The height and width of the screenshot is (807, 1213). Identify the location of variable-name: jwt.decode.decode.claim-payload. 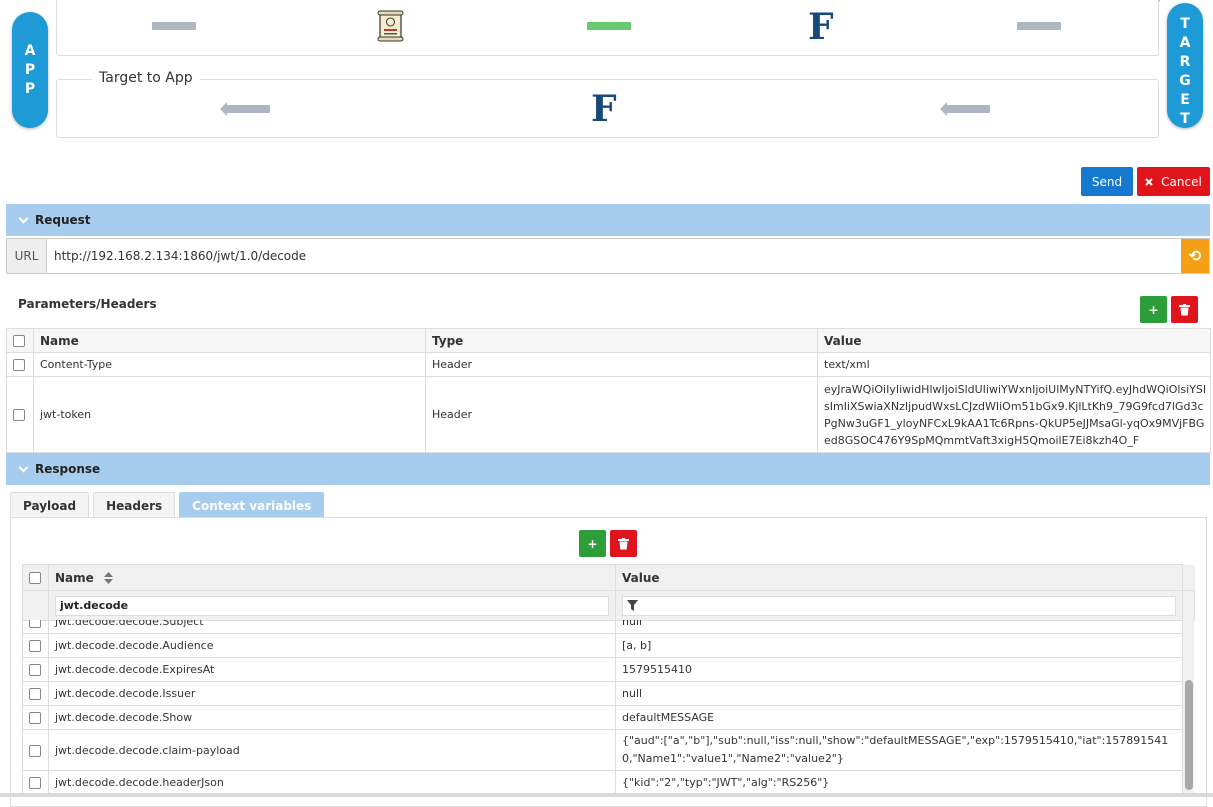
(332, 750).